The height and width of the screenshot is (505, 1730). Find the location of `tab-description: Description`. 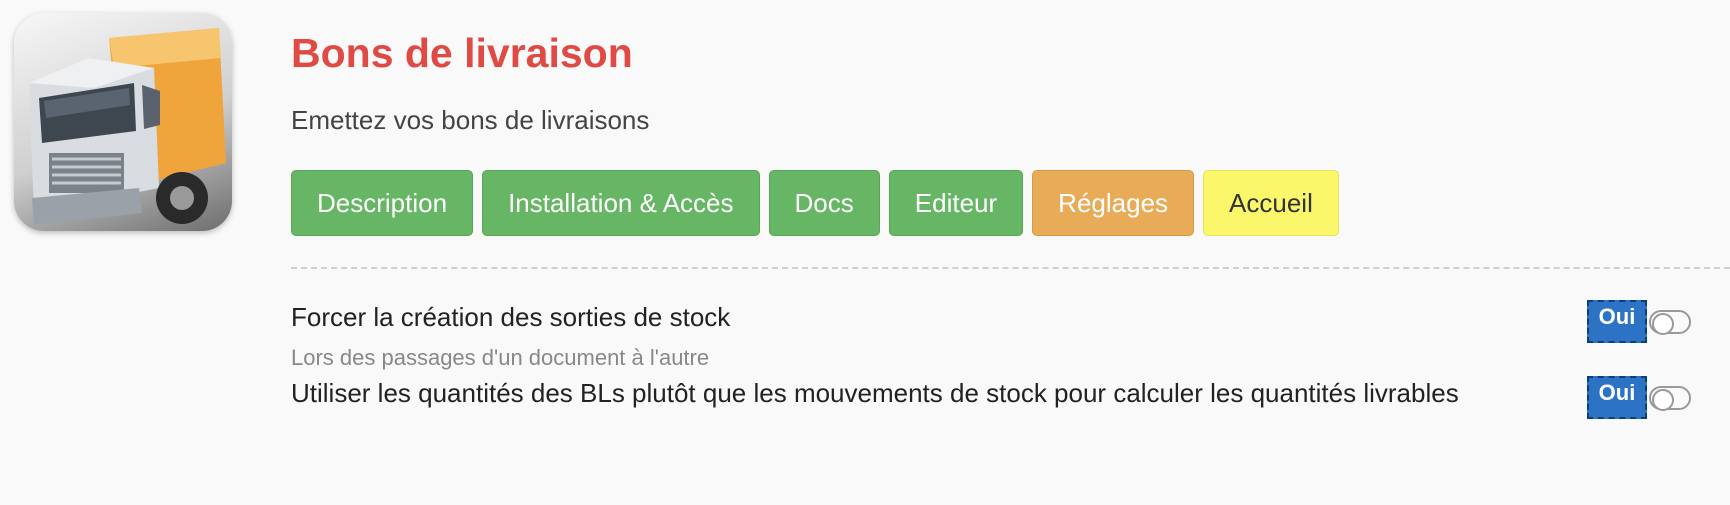

tab-description: Description is located at coordinates (382, 203).